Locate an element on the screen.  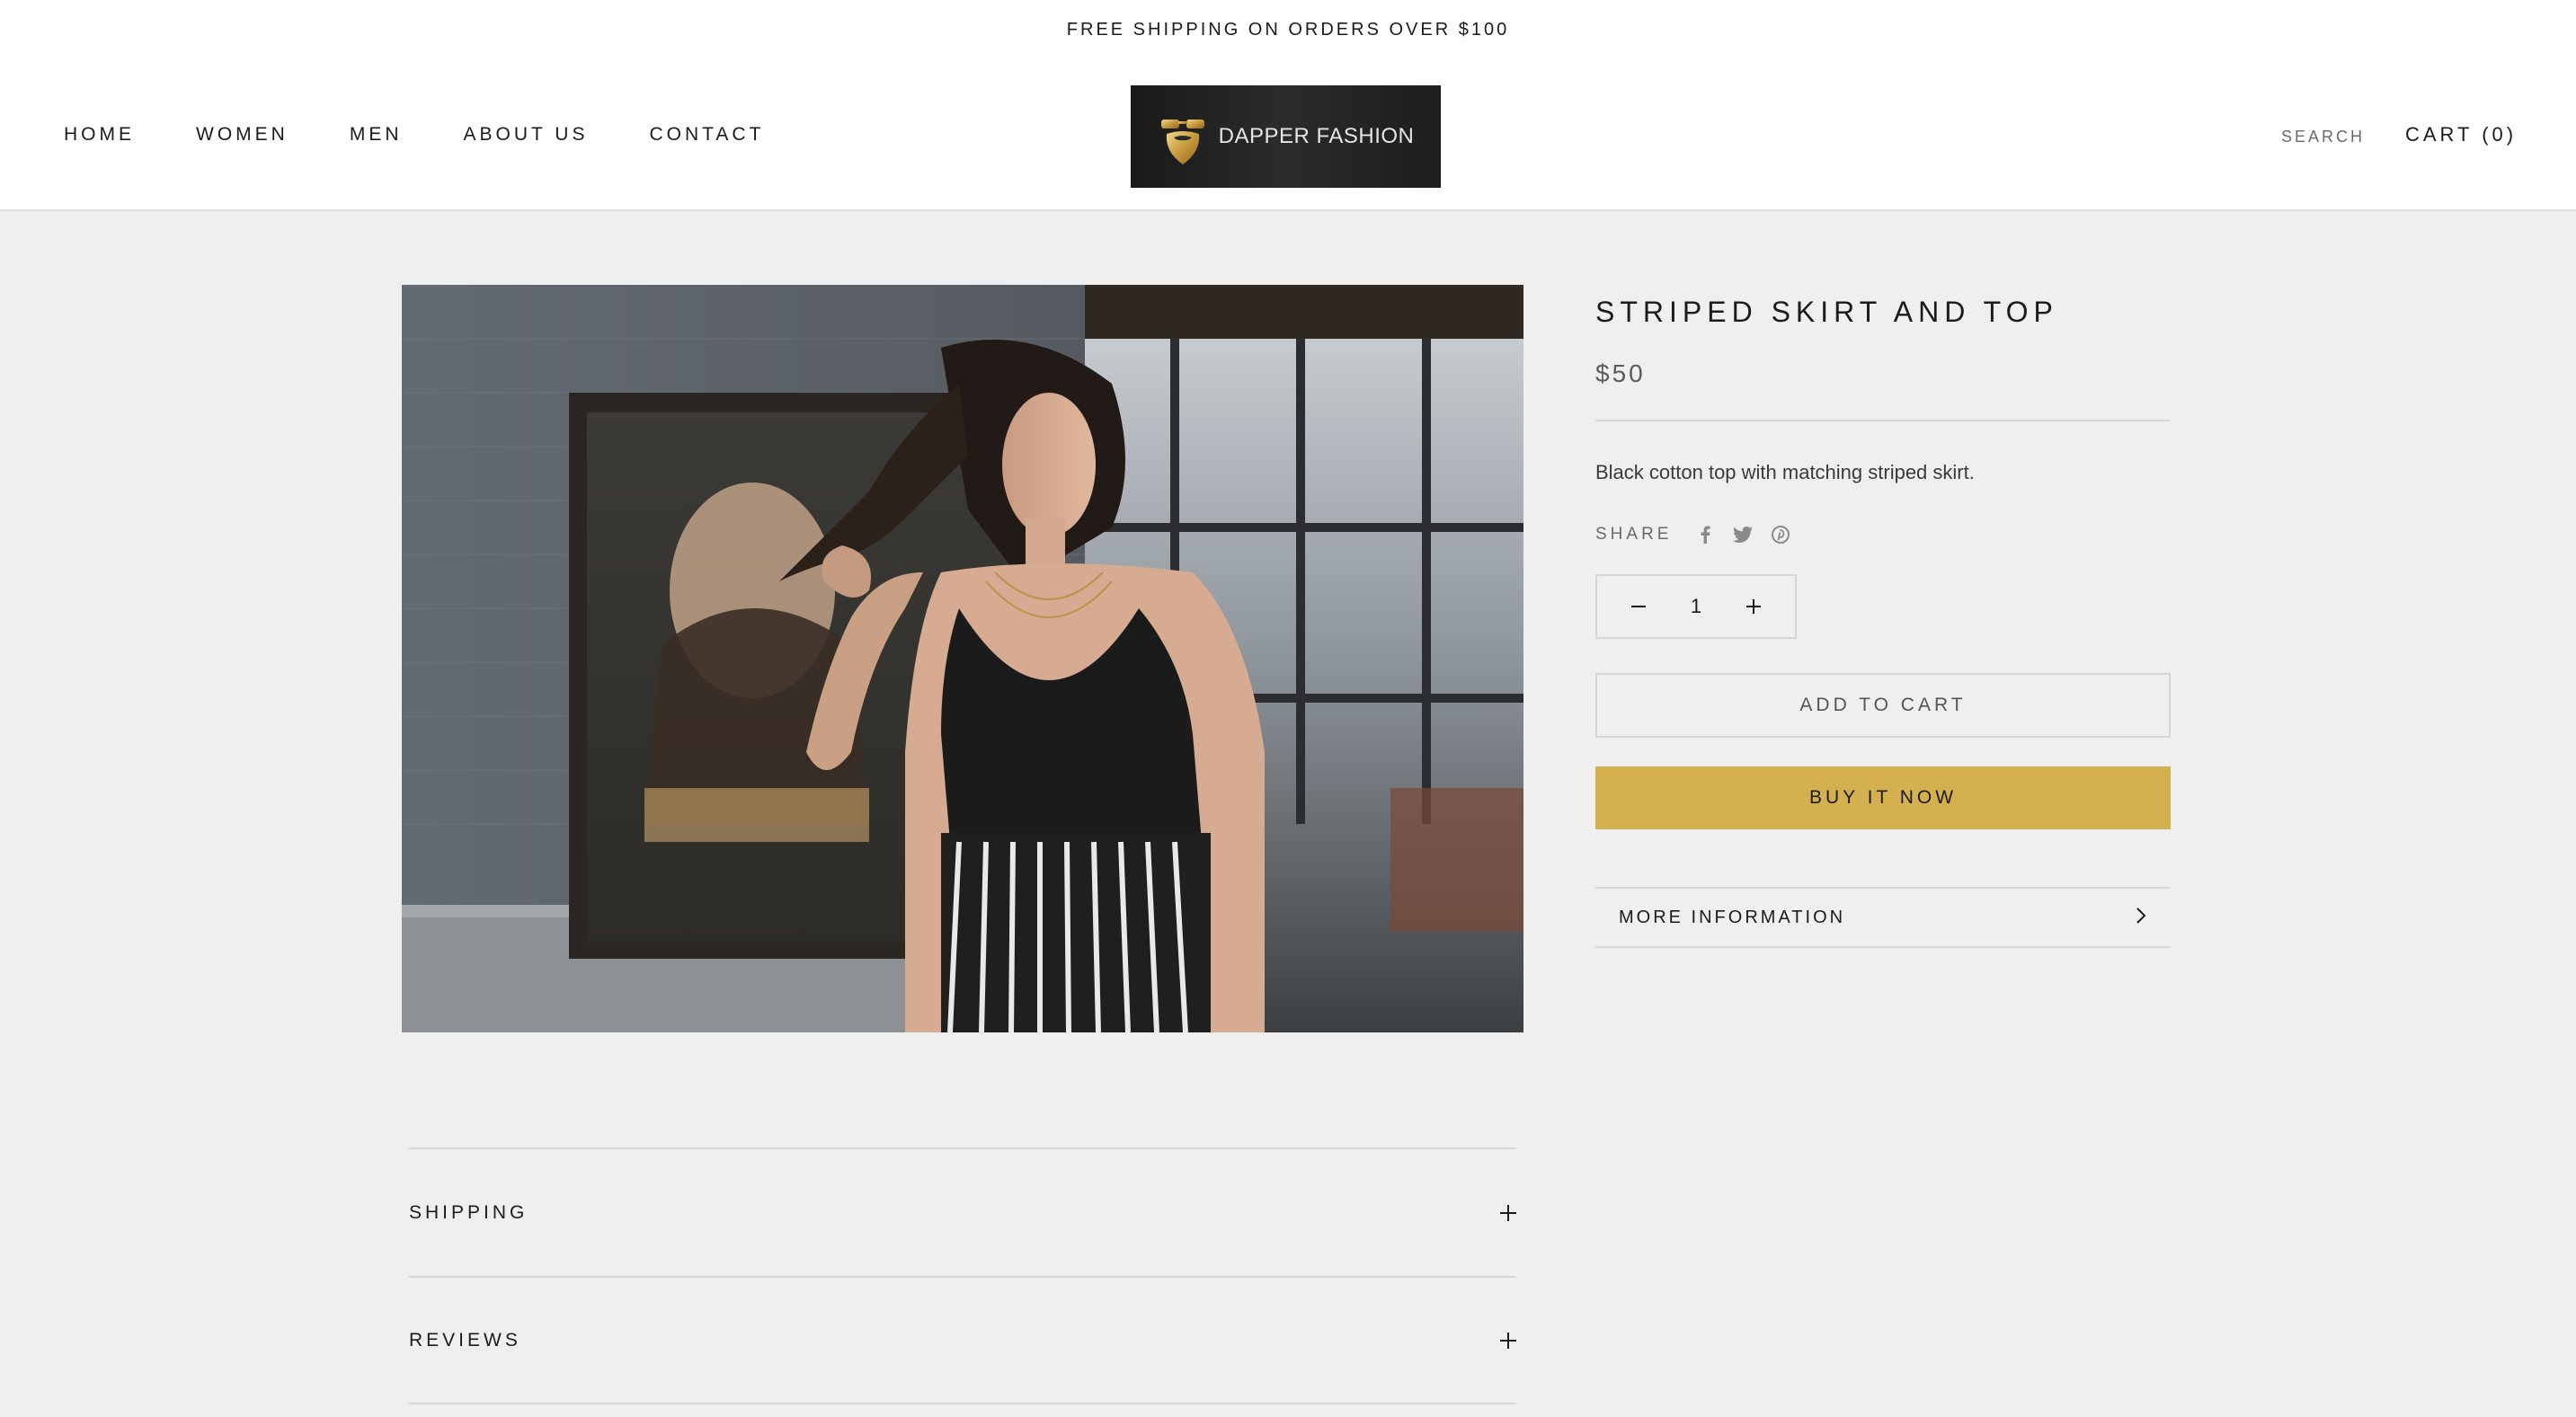
nav-about-us: ABOUT US is located at coordinates (526, 134).